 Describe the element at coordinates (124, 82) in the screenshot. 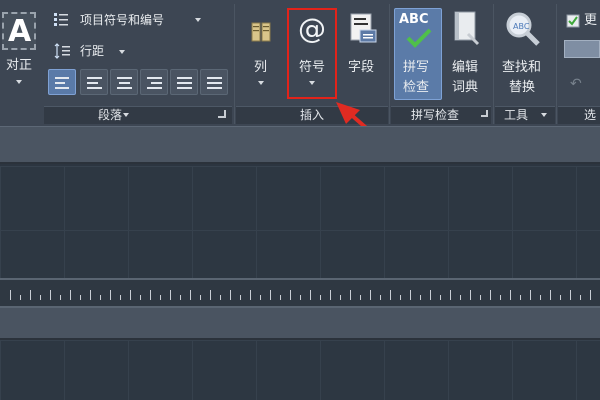

I see `align-center-button` at that location.